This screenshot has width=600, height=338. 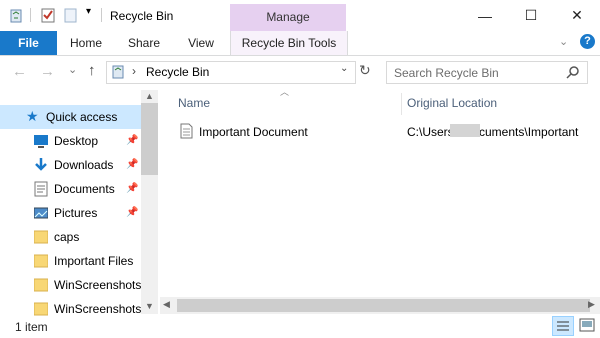 I want to click on nav-item-winscreenshots: WinScreenshots, so click(x=70, y=285).